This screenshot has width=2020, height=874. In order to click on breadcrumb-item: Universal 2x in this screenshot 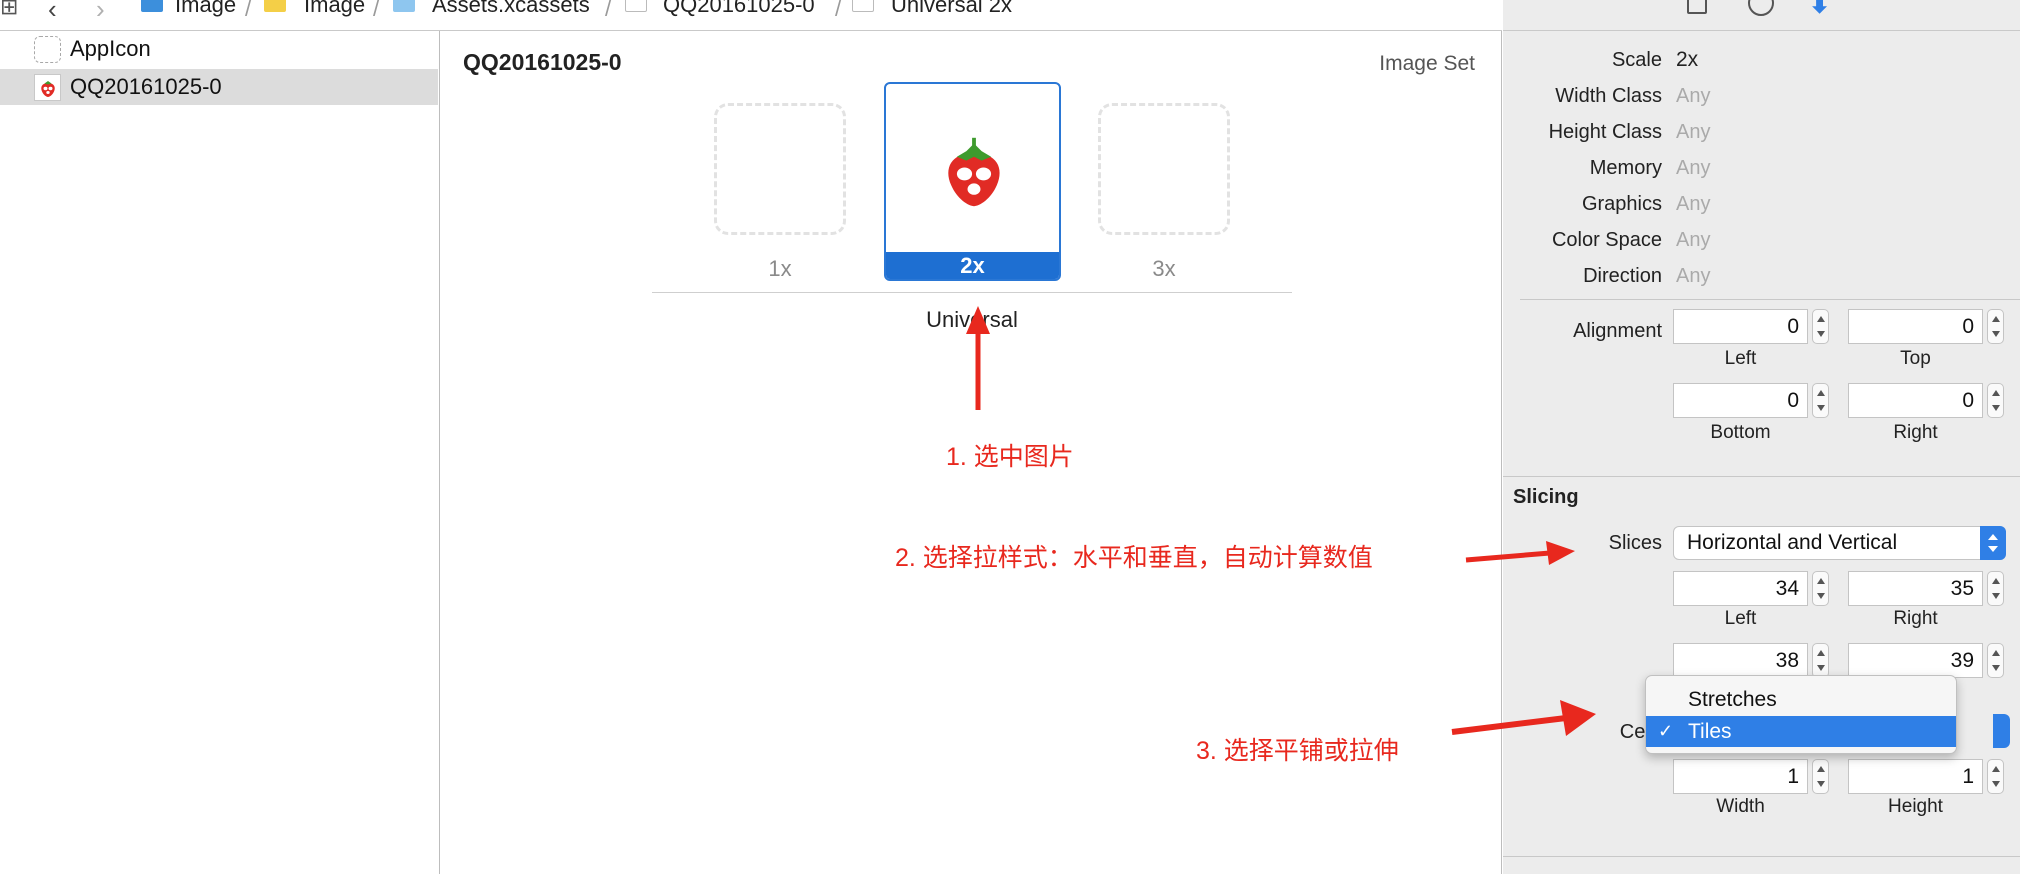, I will do `click(951, 9)`.